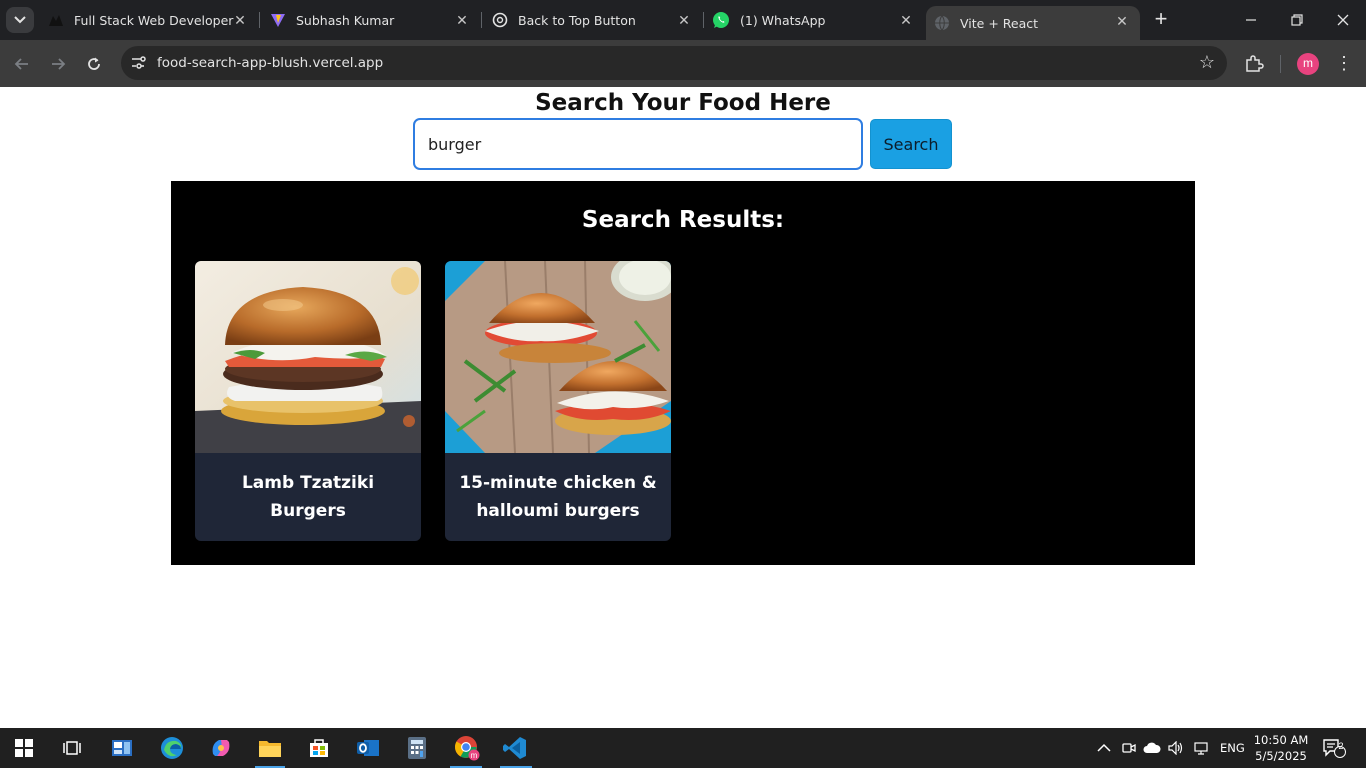 Image resolution: width=1366 pixels, height=768 pixels. Describe the element at coordinates (1201, 748) in the screenshot. I see `network-icon` at that location.